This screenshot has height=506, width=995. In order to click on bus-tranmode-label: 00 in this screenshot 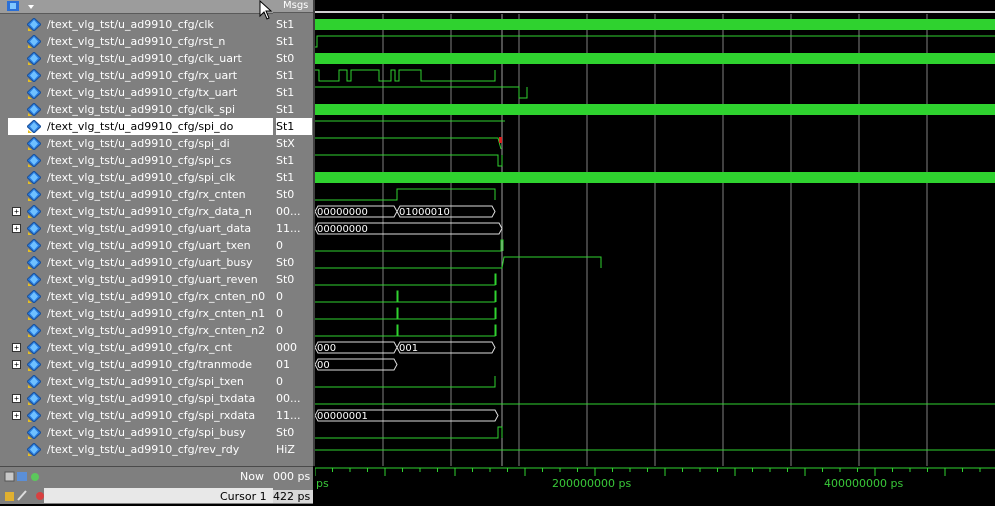, I will do `click(323, 365)`.